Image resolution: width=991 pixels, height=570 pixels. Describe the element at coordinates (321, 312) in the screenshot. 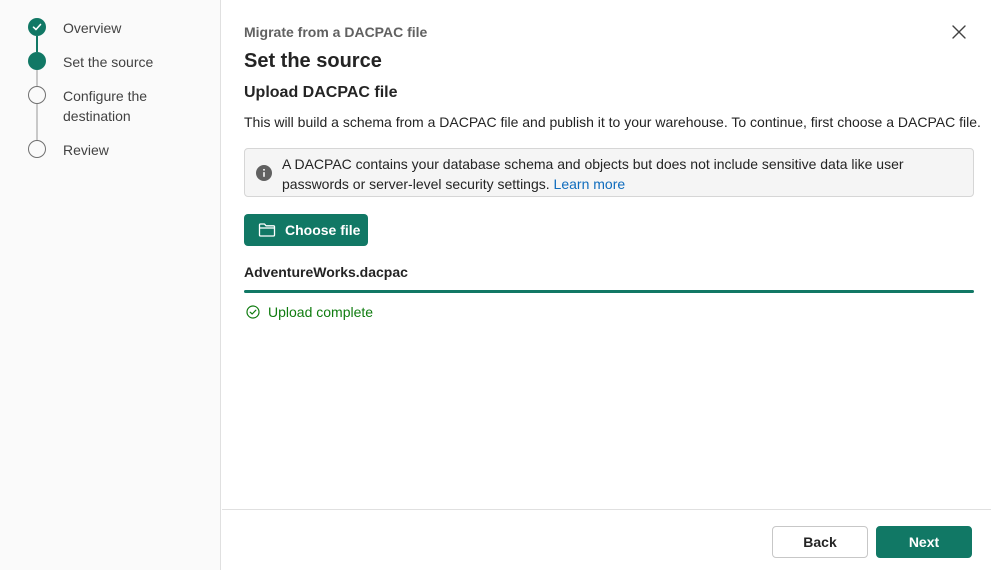

I see `upload-status-text: Upload complete` at that location.